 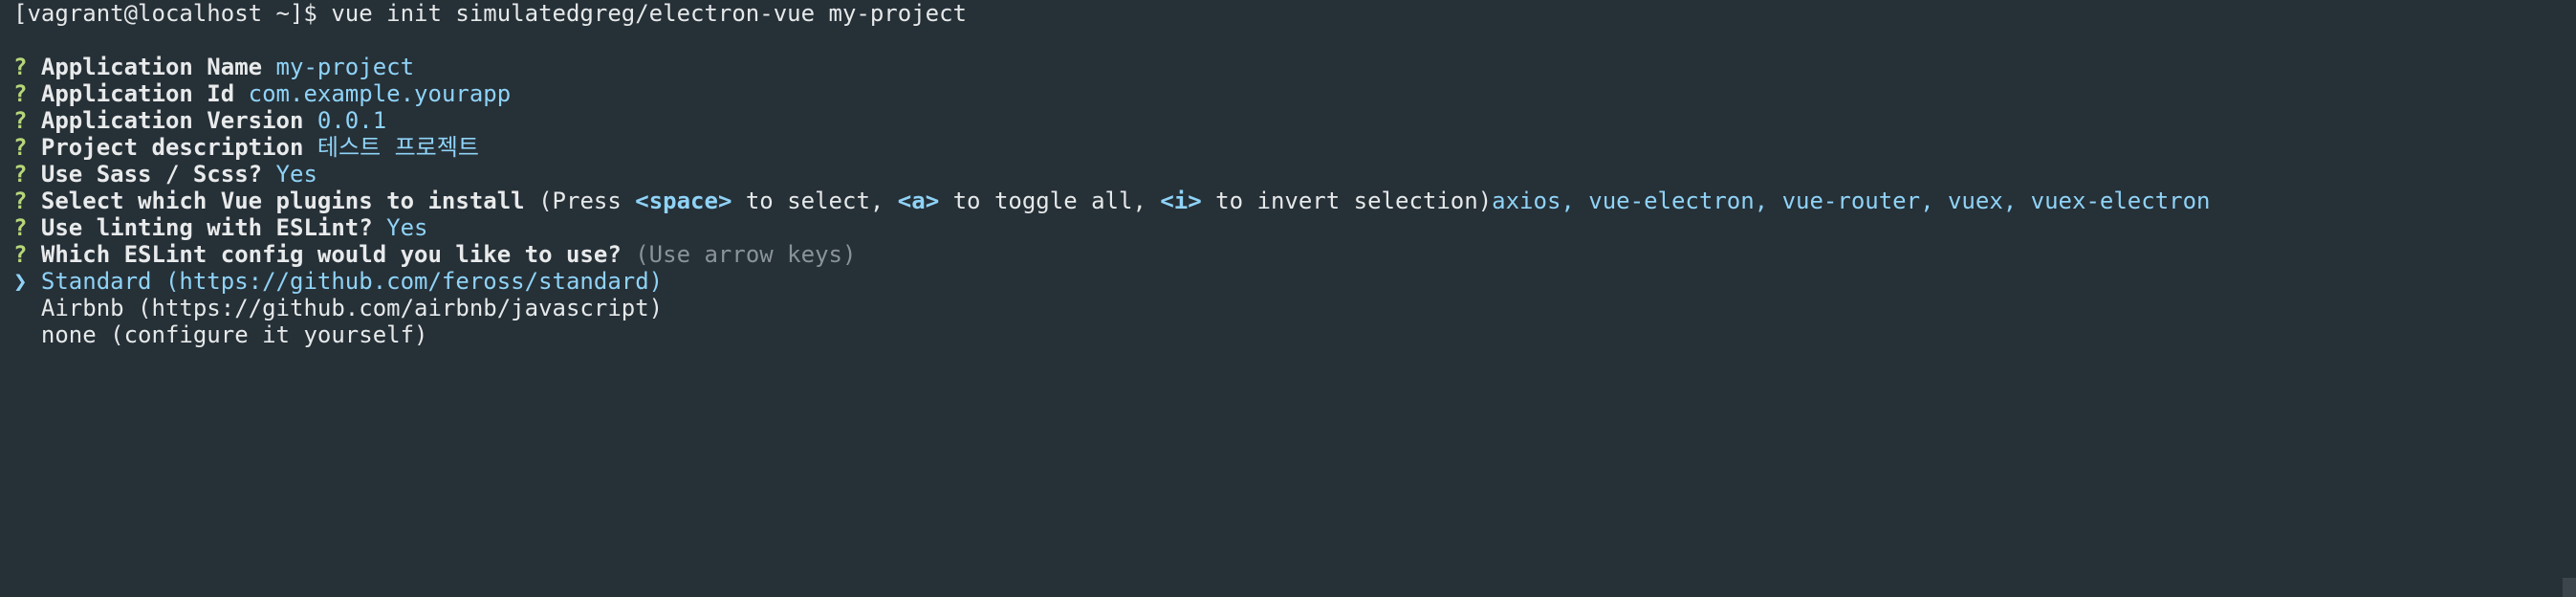 I want to click on answer-project-description: ? Project description 테스트 프로젝트, so click(x=1294, y=148).